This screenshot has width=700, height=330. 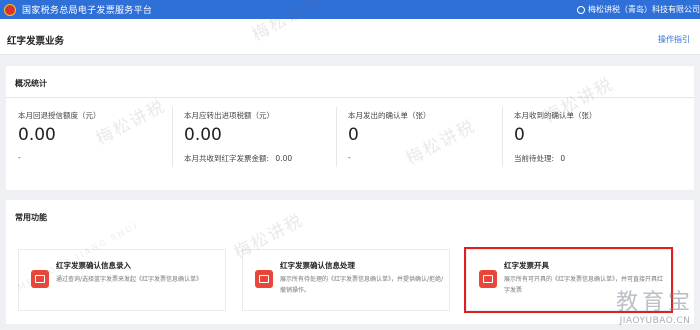 I want to click on stat-label: 本月收到的确认单（张）, so click(x=555, y=115).